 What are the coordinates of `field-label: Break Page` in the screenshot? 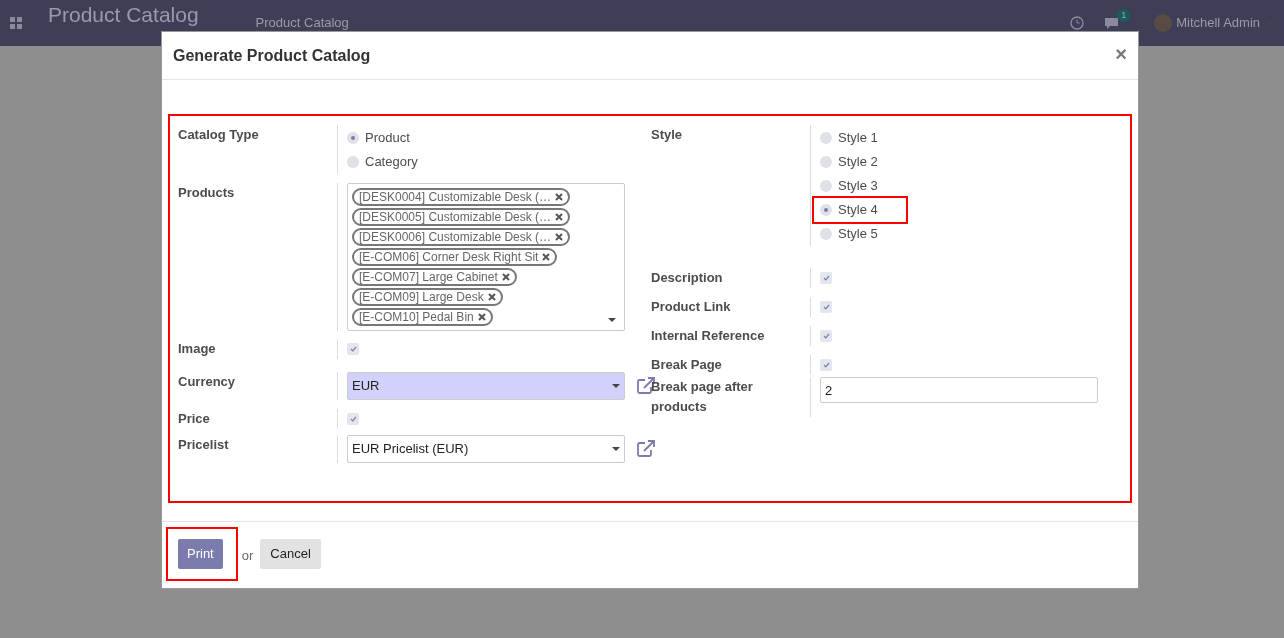 It's located at (687, 365).